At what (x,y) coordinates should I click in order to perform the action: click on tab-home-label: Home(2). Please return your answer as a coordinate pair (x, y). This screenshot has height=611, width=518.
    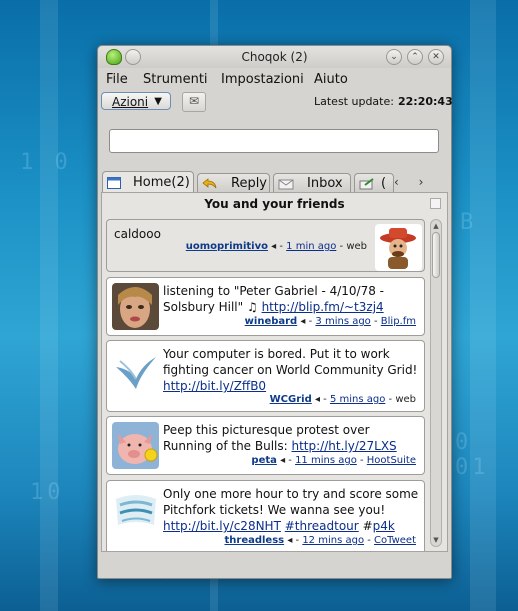
    Looking at the image, I should click on (161, 182).